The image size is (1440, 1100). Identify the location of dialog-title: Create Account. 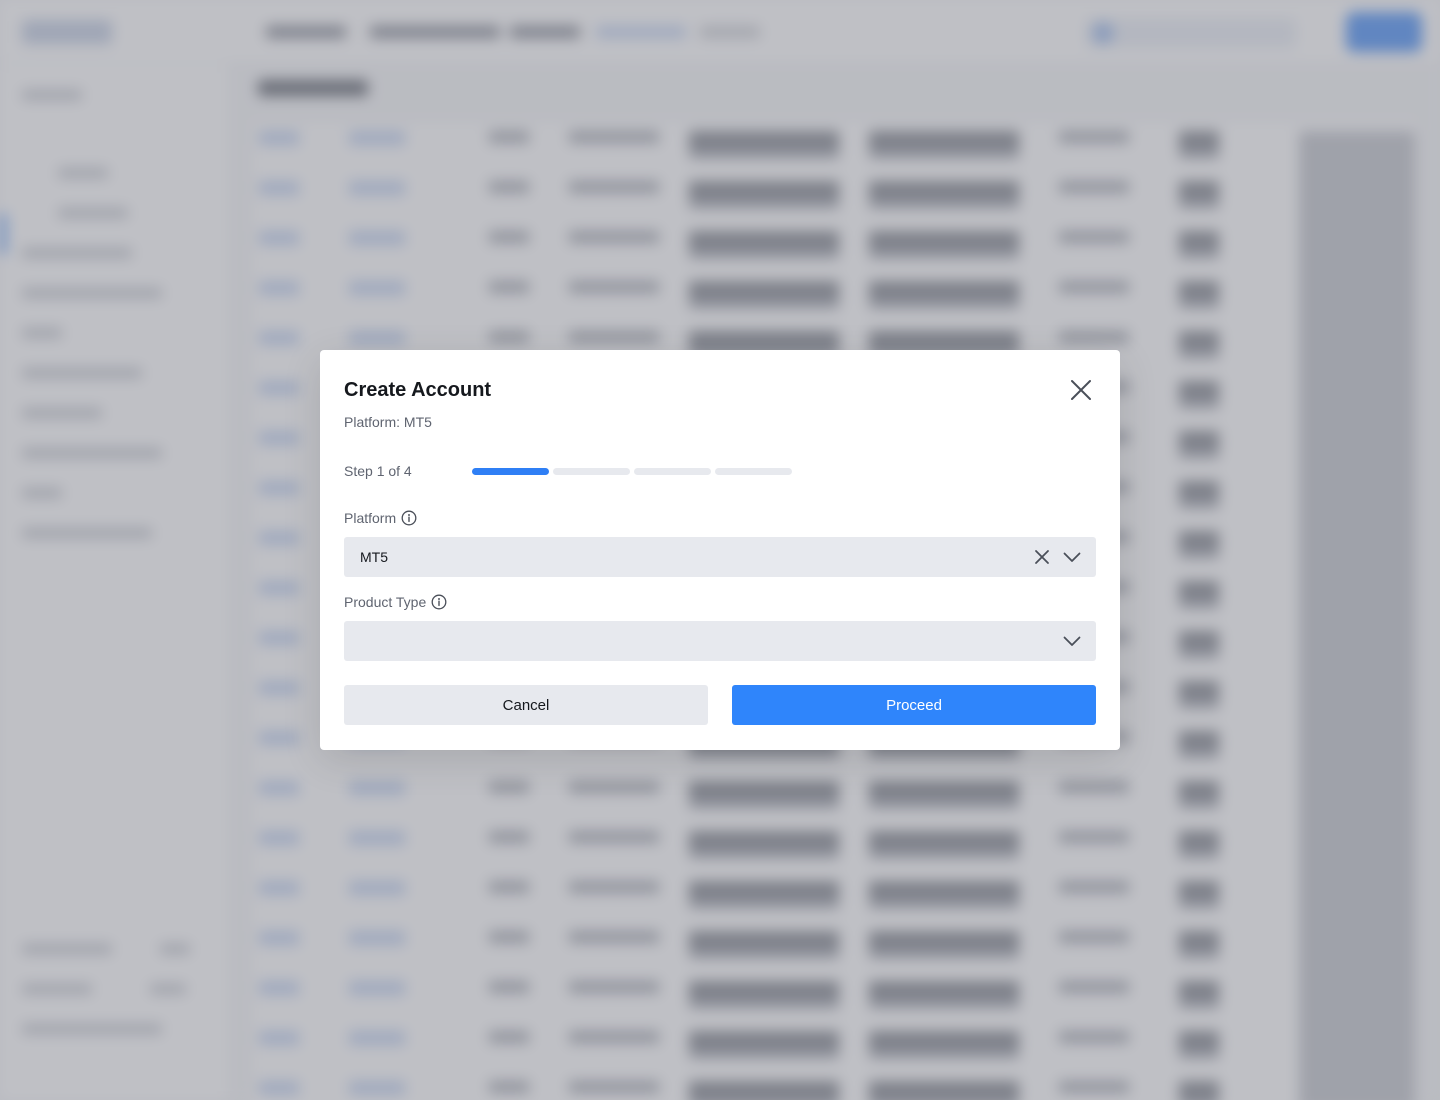
(418, 390).